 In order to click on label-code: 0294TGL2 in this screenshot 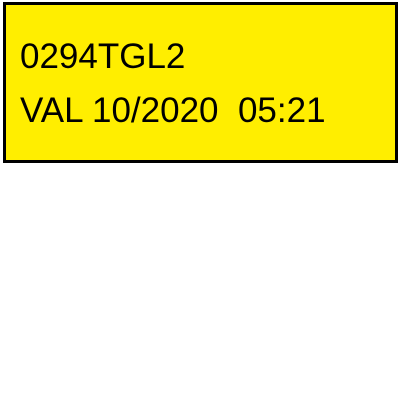, I will do `click(103, 56)`.